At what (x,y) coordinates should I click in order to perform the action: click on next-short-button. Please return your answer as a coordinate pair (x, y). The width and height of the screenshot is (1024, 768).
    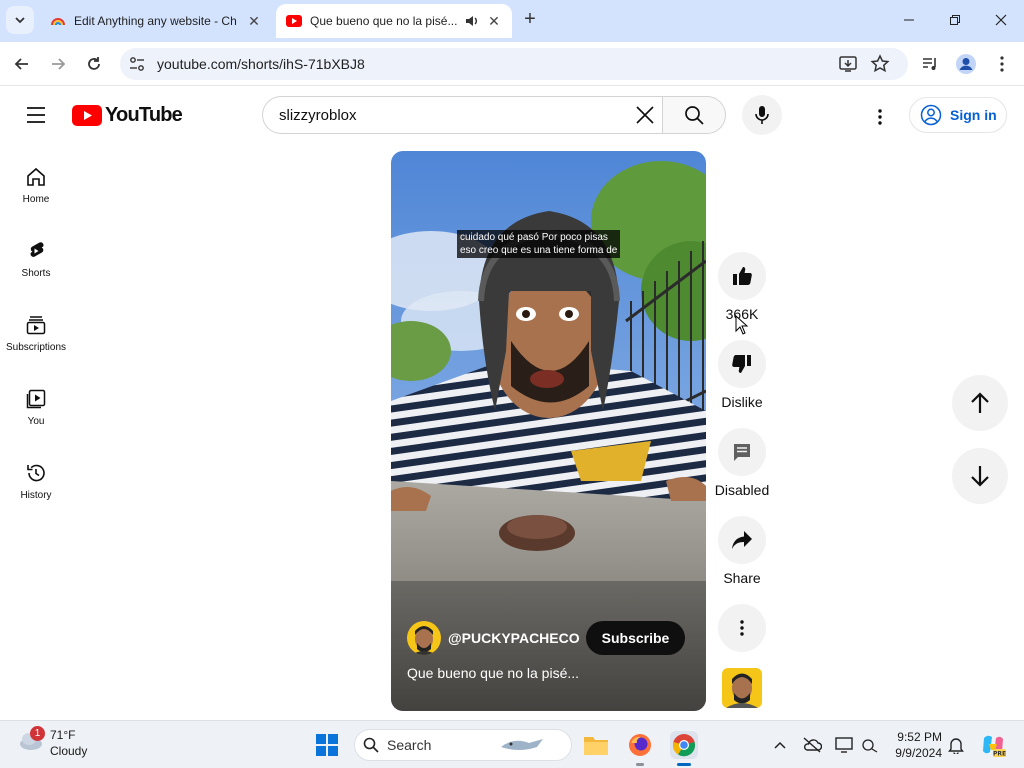
    Looking at the image, I should click on (980, 476).